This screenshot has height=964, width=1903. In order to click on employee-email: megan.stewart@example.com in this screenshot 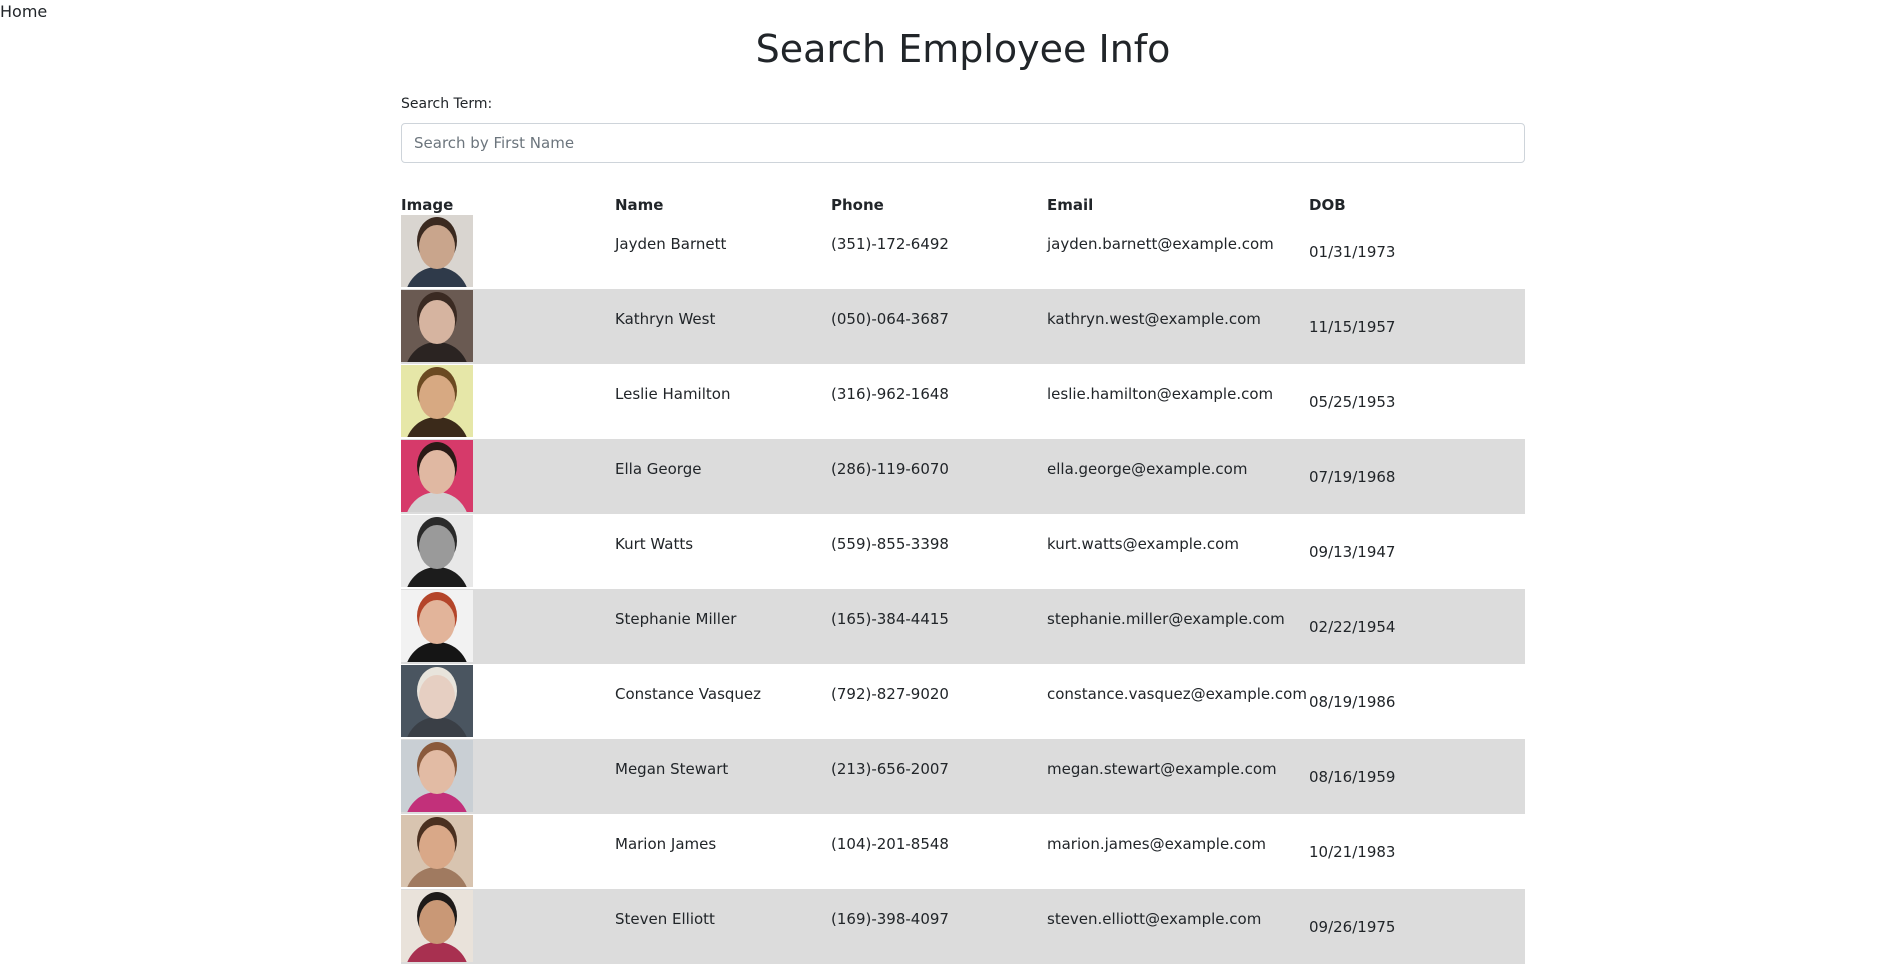, I will do `click(1162, 769)`.